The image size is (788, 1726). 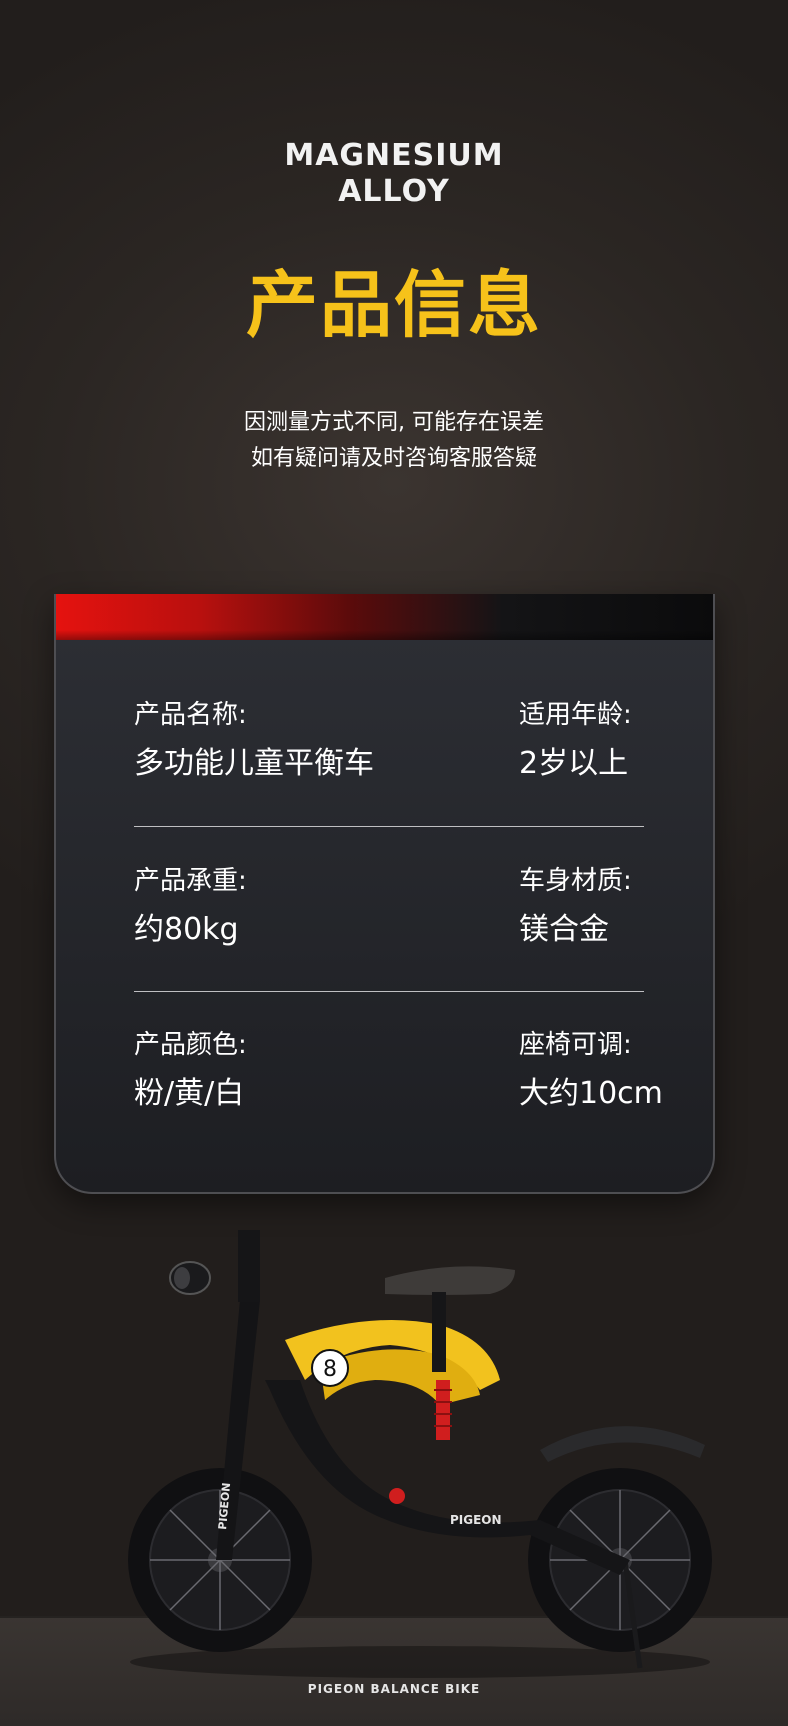 I want to click on brand-line-2: ALLOY, so click(x=394, y=191).